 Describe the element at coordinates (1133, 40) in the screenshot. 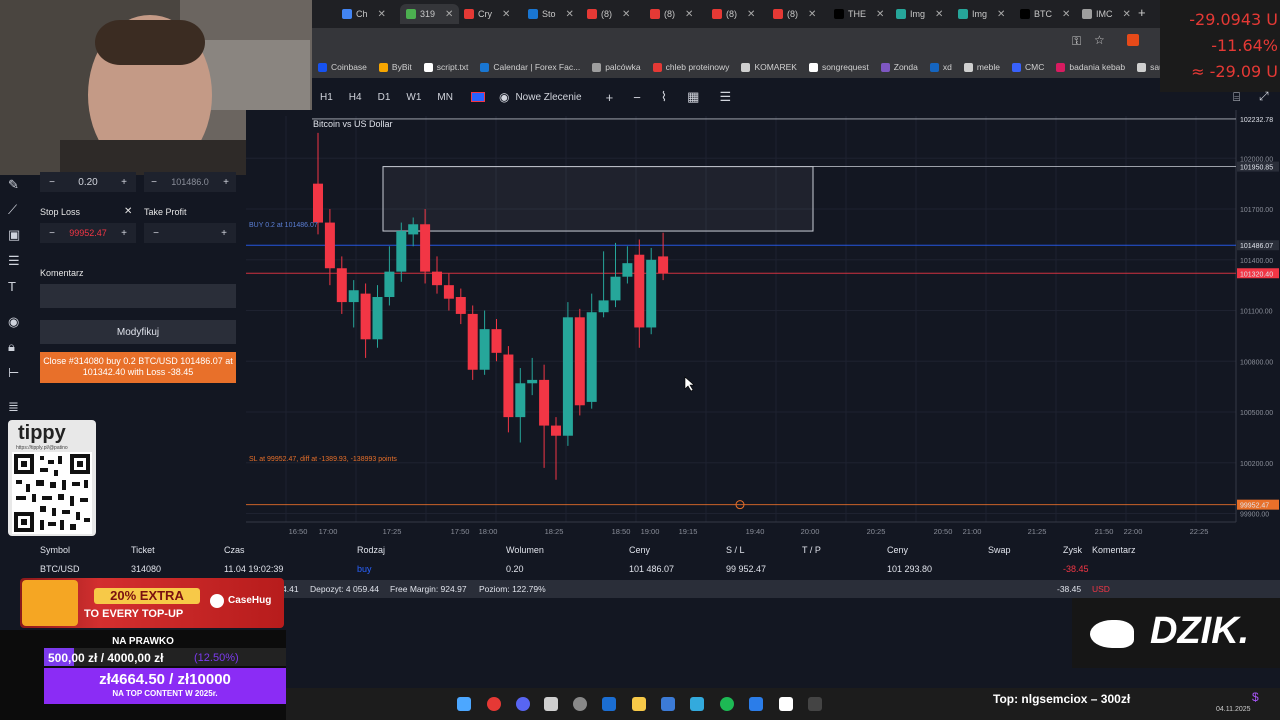

I see `extension-icon` at that location.